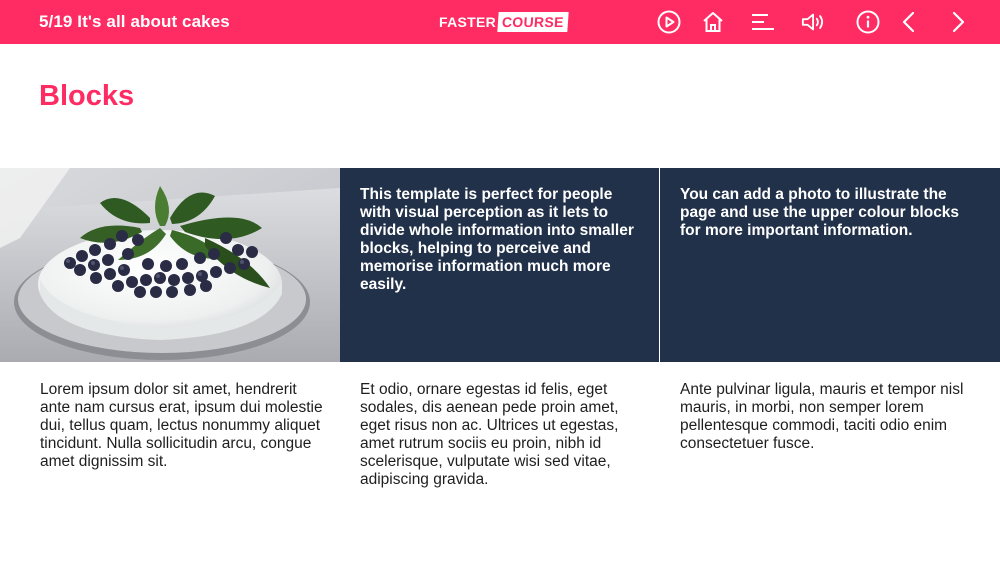  I want to click on page-title: Blocks, so click(87, 96).